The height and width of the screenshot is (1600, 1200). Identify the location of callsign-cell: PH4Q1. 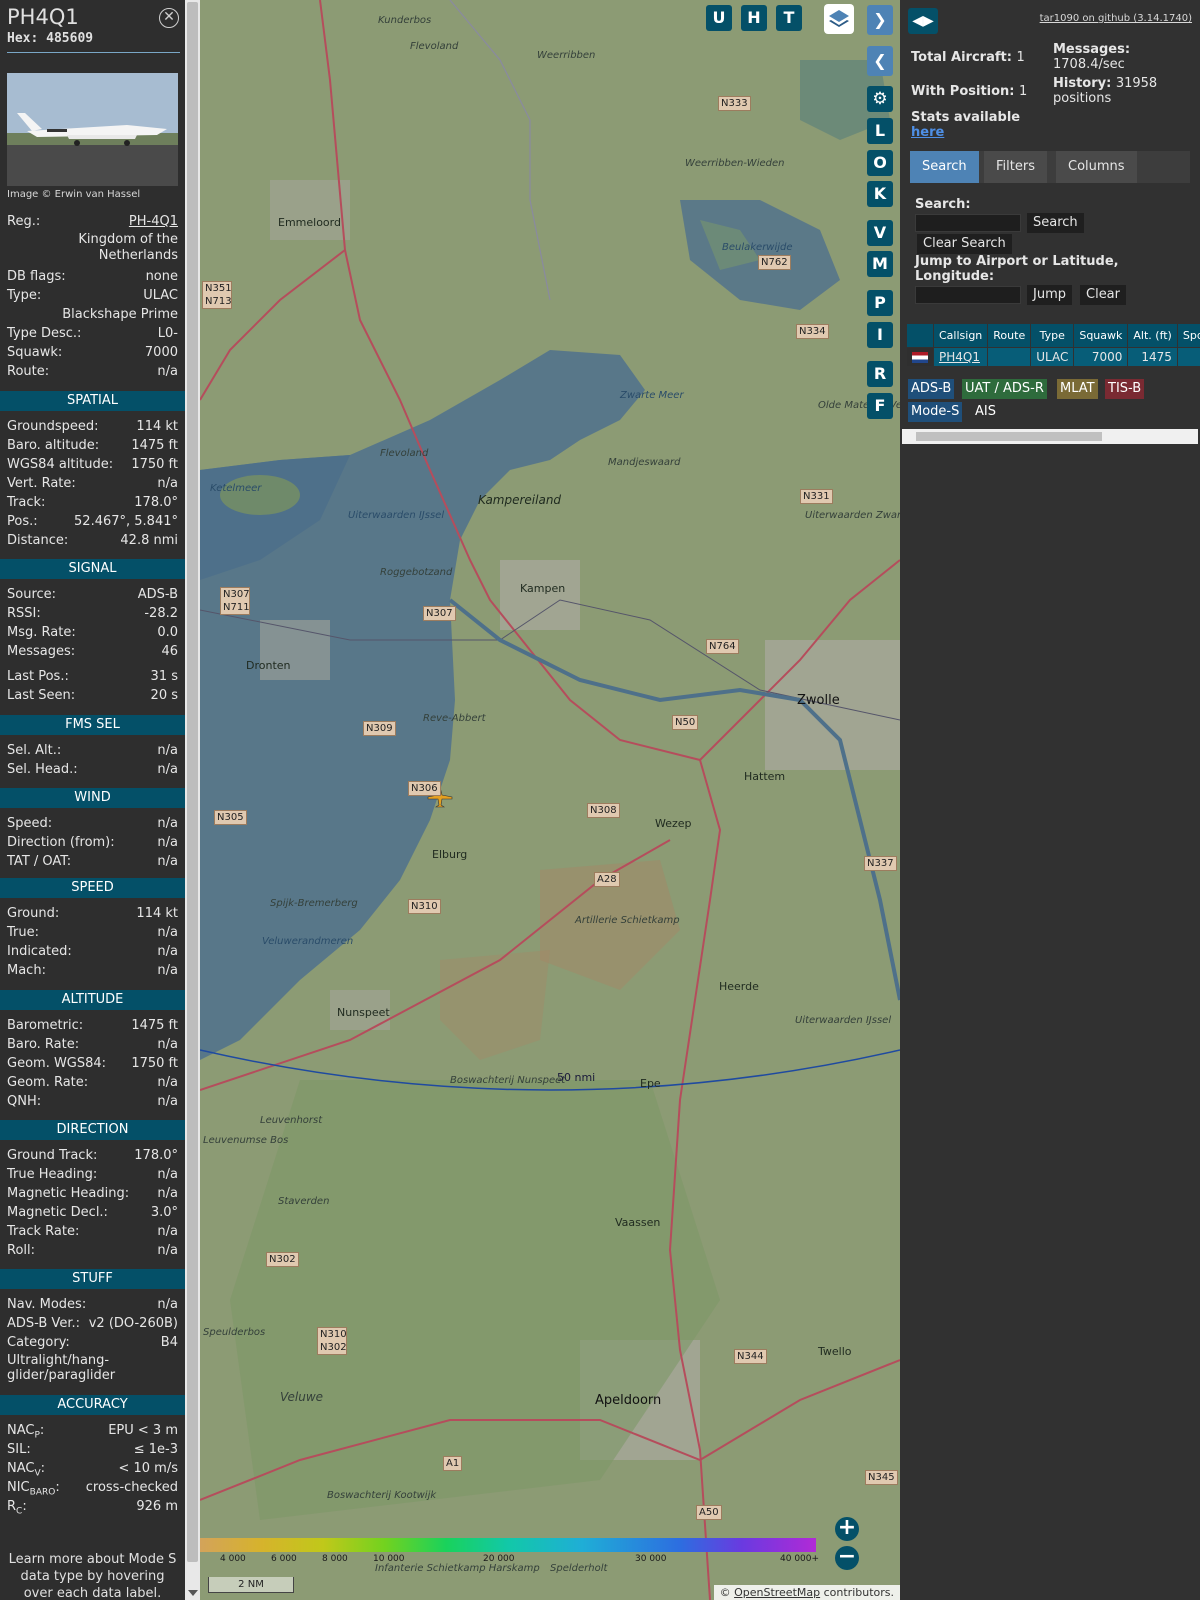
(961, 357).